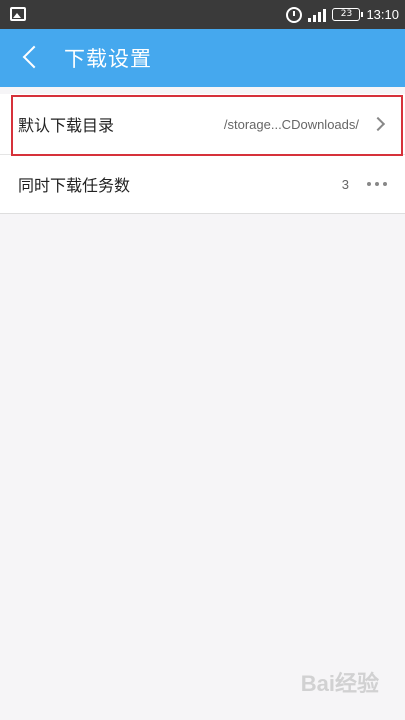 The image size is (405, 720). I want to click on concurrent-tasks-value: 3, so click(345, 184).